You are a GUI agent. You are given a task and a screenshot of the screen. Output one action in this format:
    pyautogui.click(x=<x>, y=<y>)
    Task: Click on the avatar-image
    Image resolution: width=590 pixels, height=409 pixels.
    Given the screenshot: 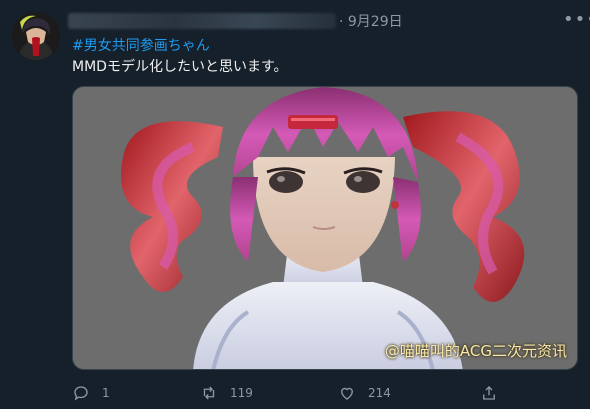 What is the action you would take?
    pyautogui.click(x=36, y=36)
    